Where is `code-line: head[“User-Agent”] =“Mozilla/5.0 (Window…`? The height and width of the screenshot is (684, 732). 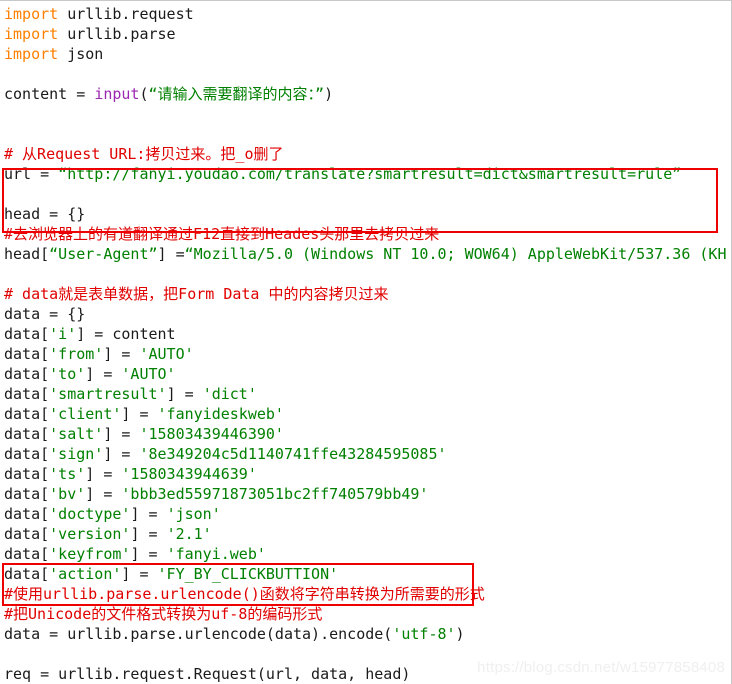
code-line: head[“User-Agent”] =“Mozilla/5.0 (Window… is located at coordinates (367, 254).